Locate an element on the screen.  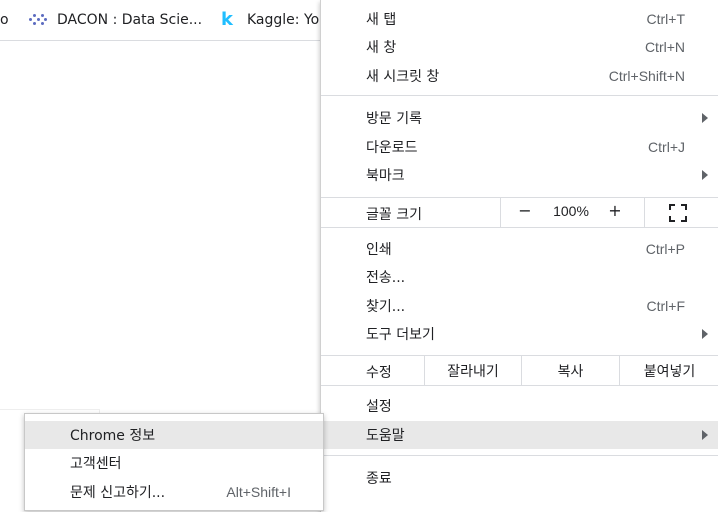
menu-item-bookmarks: 북마크 is located at coordinates (519, 175).